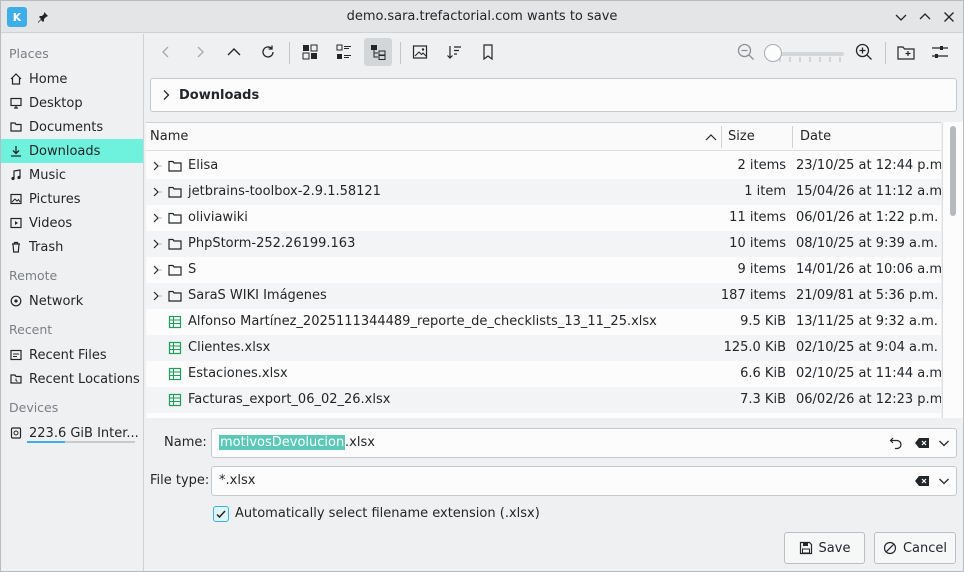 This screenshot has width=964, height=572. I want to click on filetype-select: *.xlsx, so click(584, 481).